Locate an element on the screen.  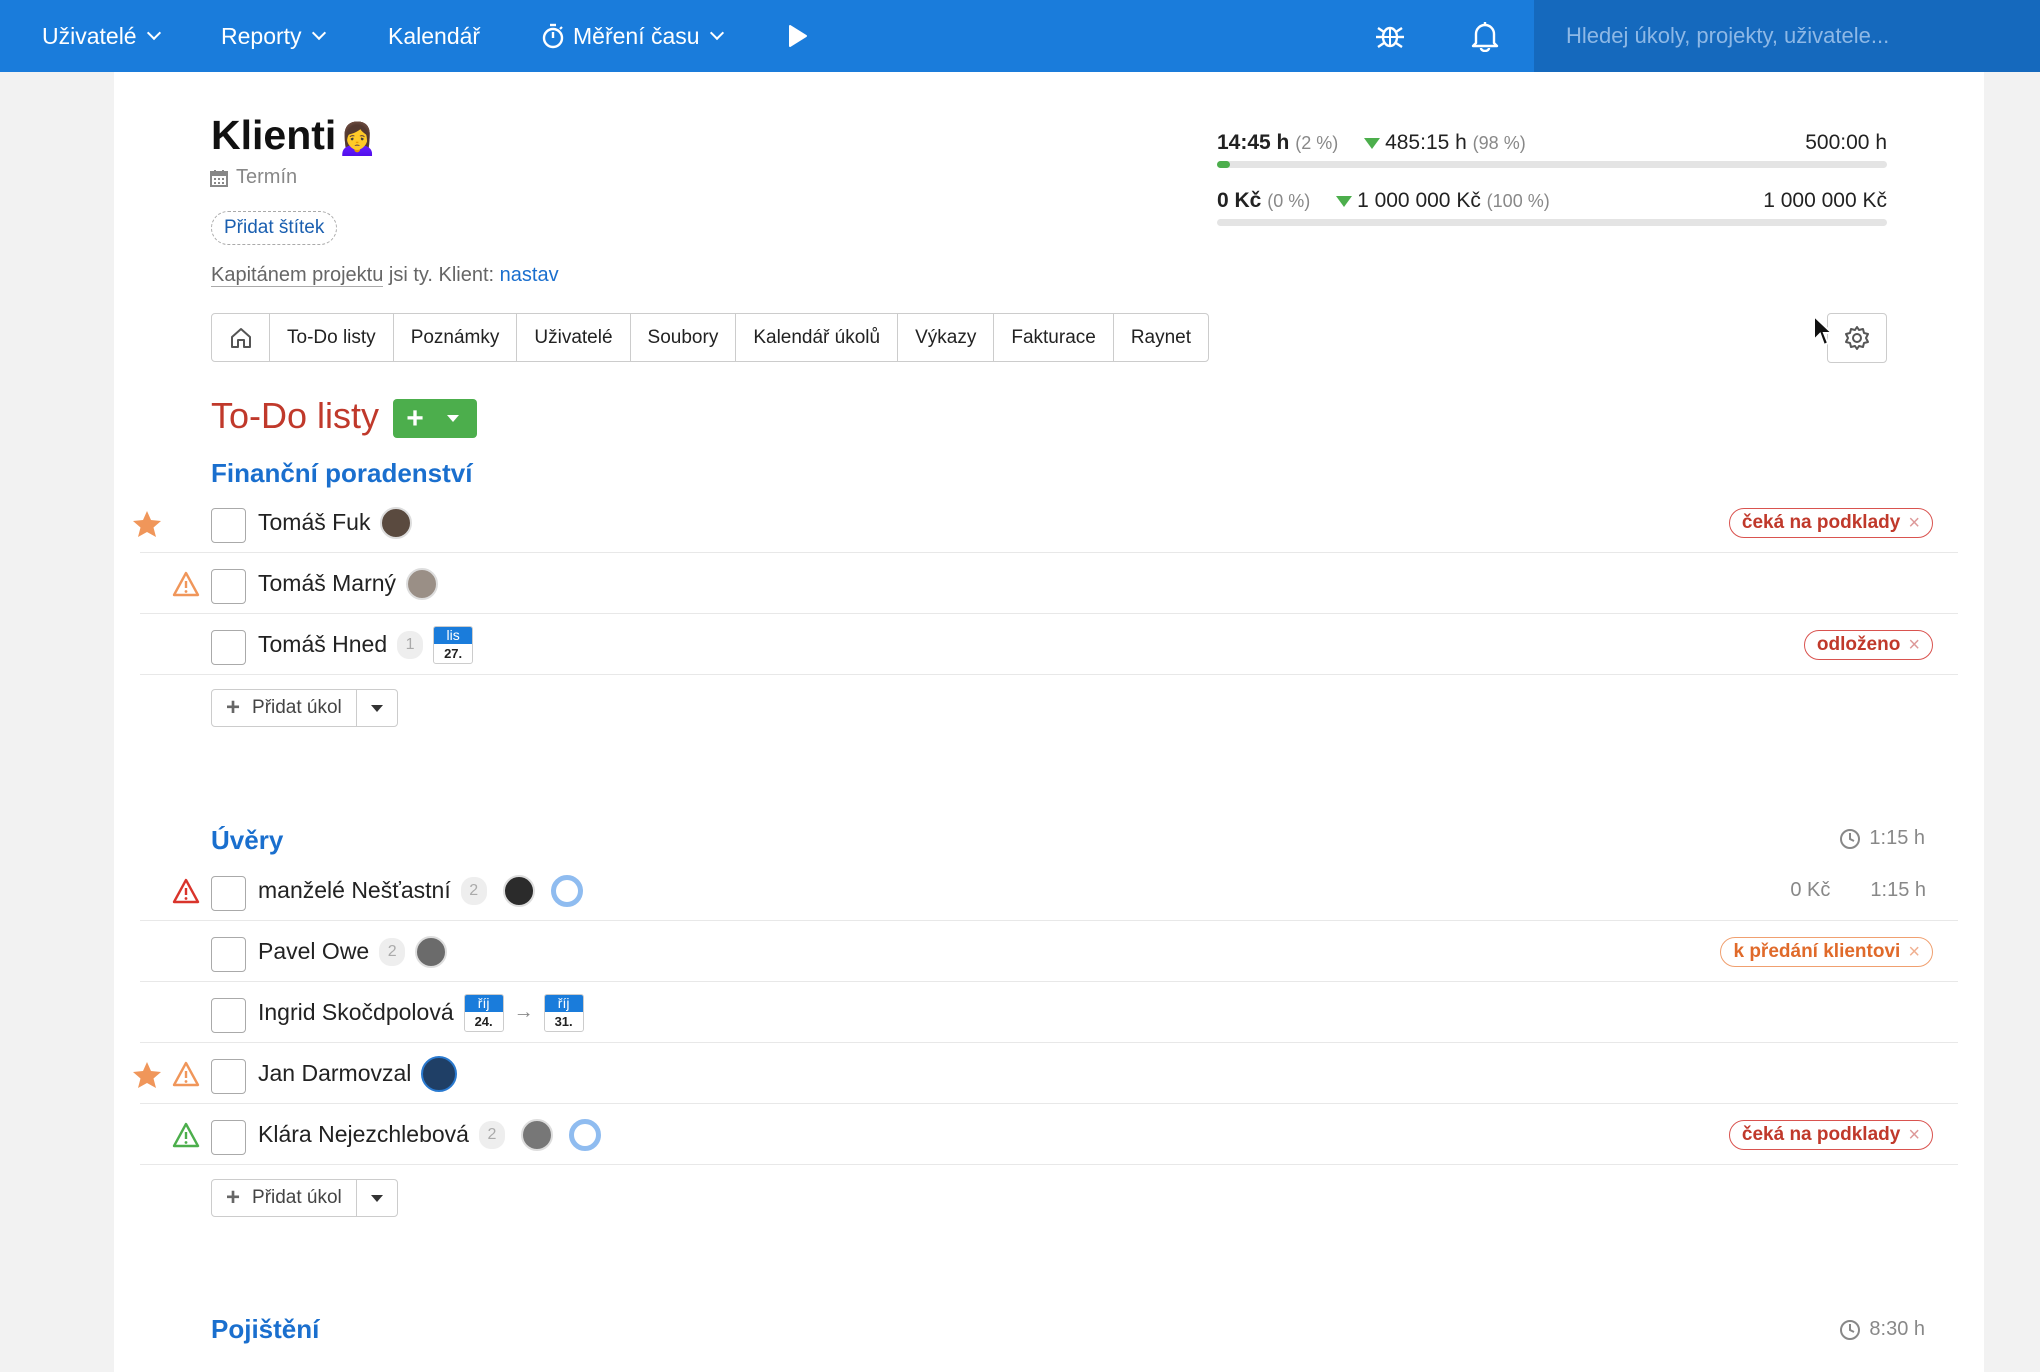
task-name: Klára Nejezchlebová is located at coordinates (363, 1134).